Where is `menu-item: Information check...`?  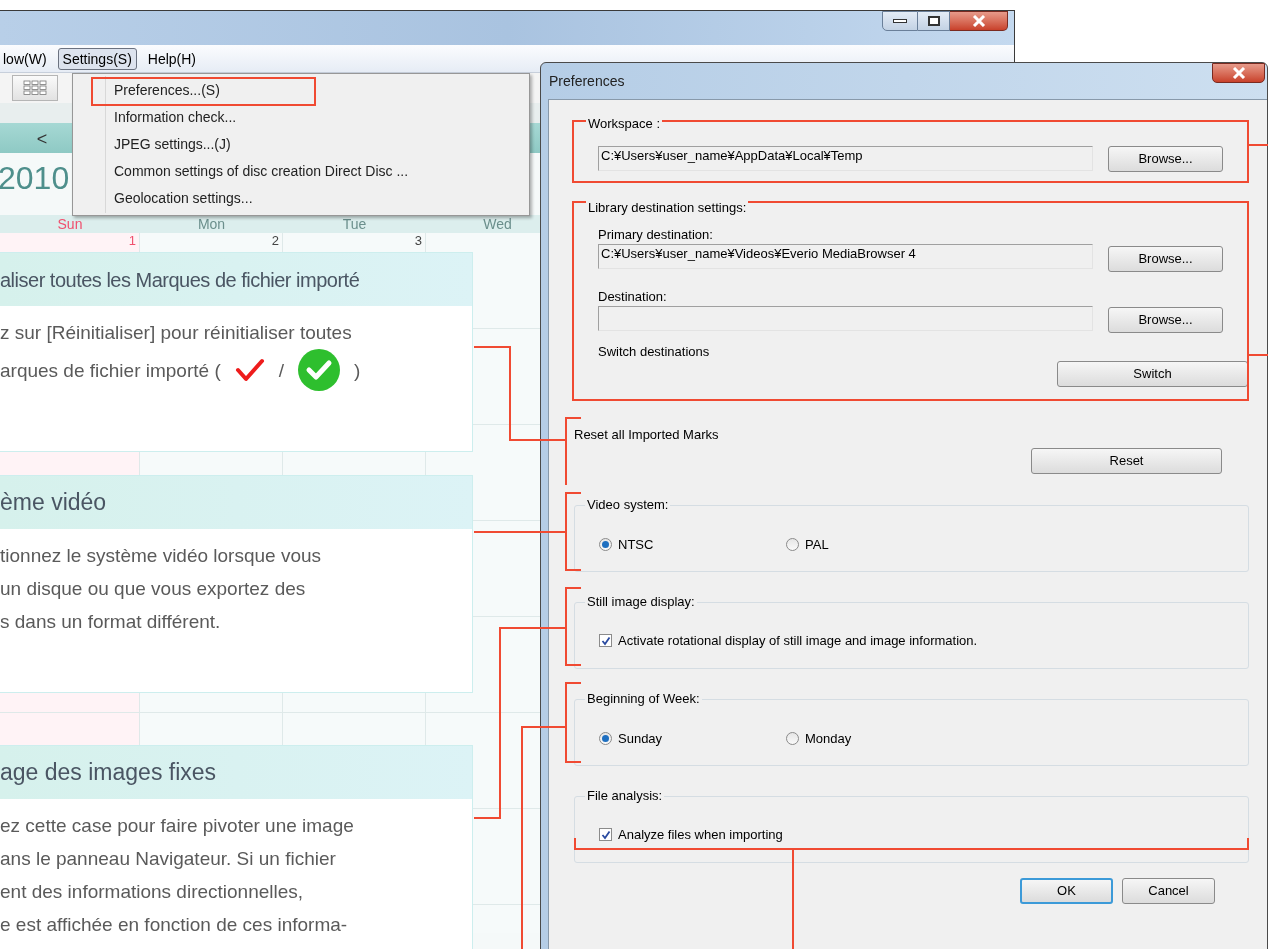
menu-item: Information check... is located at coordinates (301, 117).